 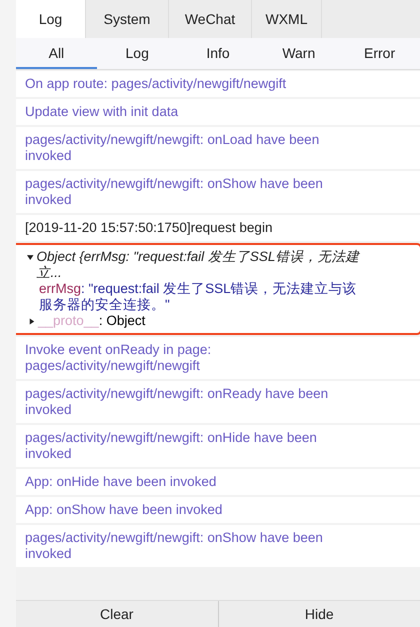 What do you see at coordinates (218, 510) in the screenshot?
I see `log-entry: App: onShow have been invoked` at bounding box center [218, 510].